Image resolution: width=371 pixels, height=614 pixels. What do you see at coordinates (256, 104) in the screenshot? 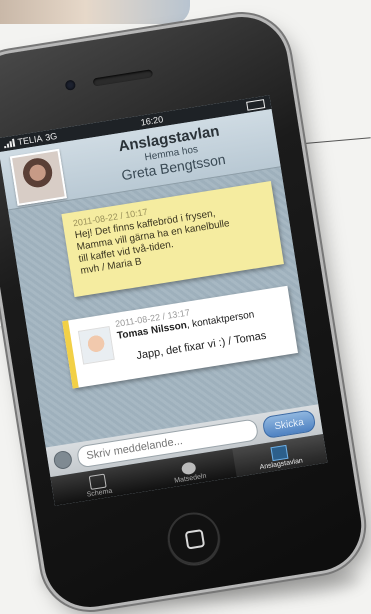
I see `battery-icon` at bounding box center [256, 104].